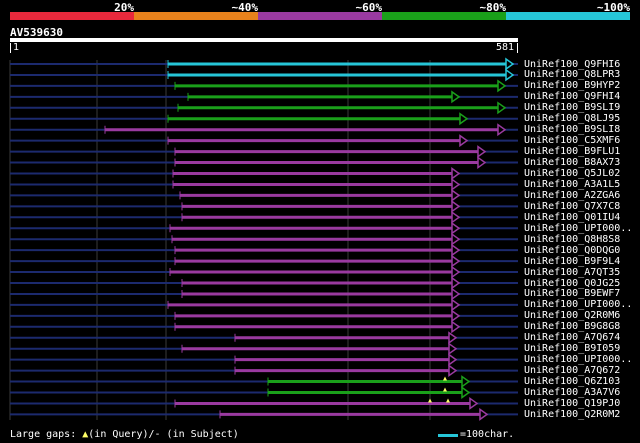  Describe the element at coordinates (572, 326) in the screenshot. I see `hit-name-link: UniRef100_B9G8G8` at that location.